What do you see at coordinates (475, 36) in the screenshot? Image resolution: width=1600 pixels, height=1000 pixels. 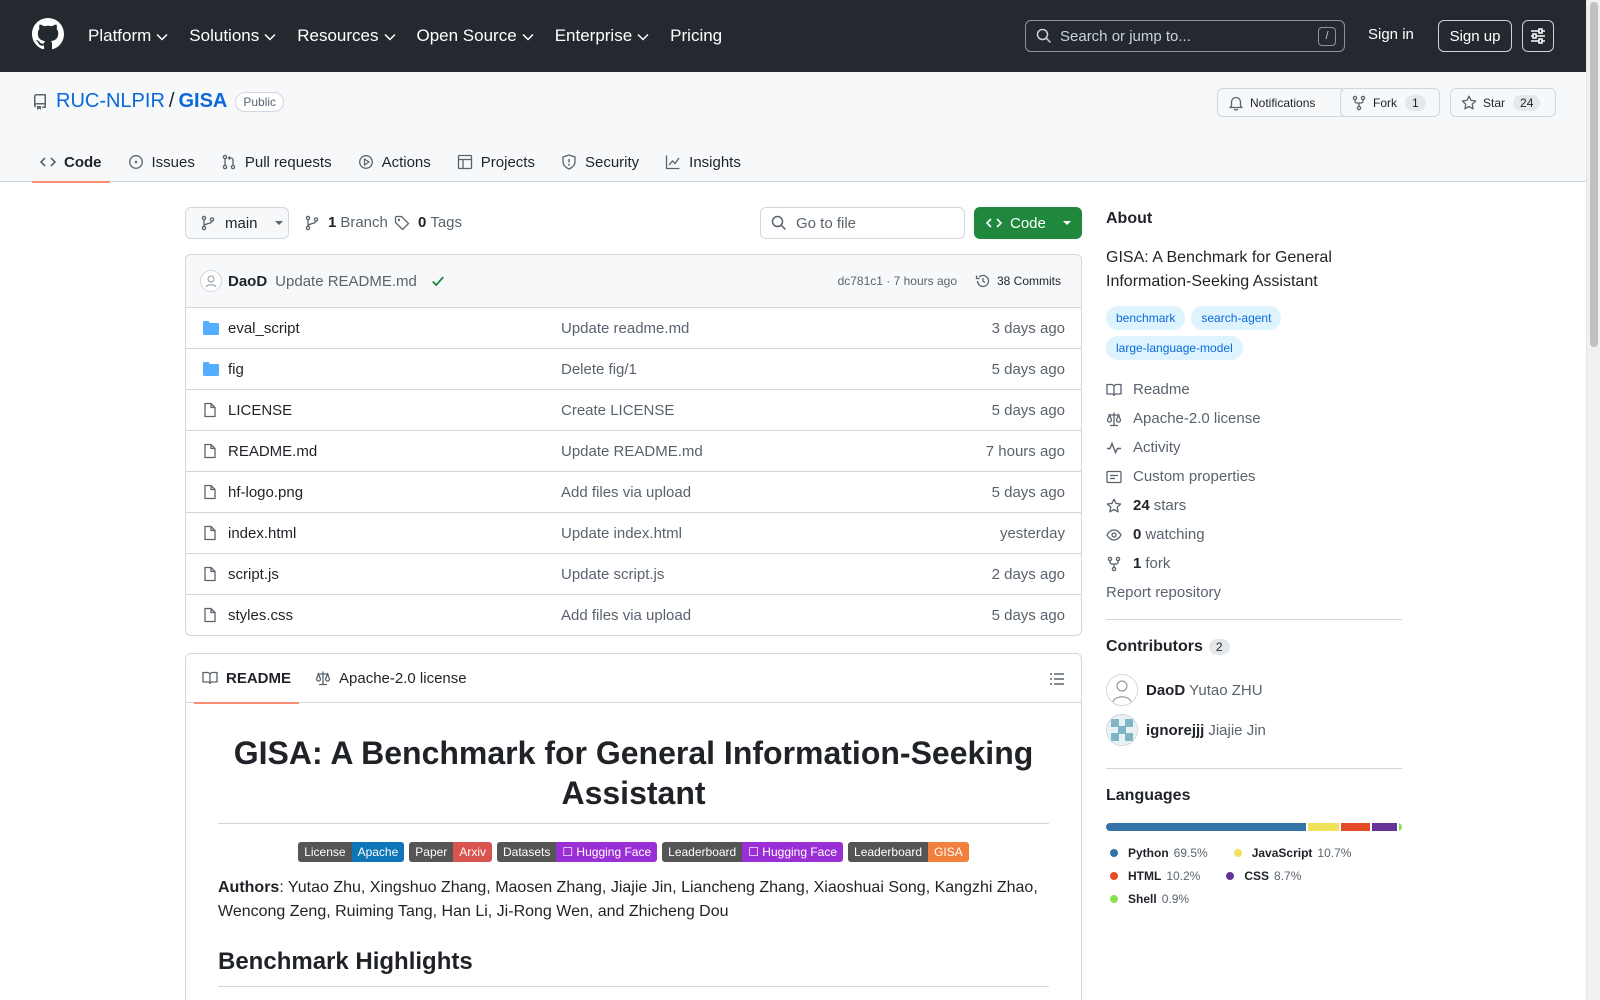 I see `nav-item-open-source: Open Source` at bounding box center [475, 36].